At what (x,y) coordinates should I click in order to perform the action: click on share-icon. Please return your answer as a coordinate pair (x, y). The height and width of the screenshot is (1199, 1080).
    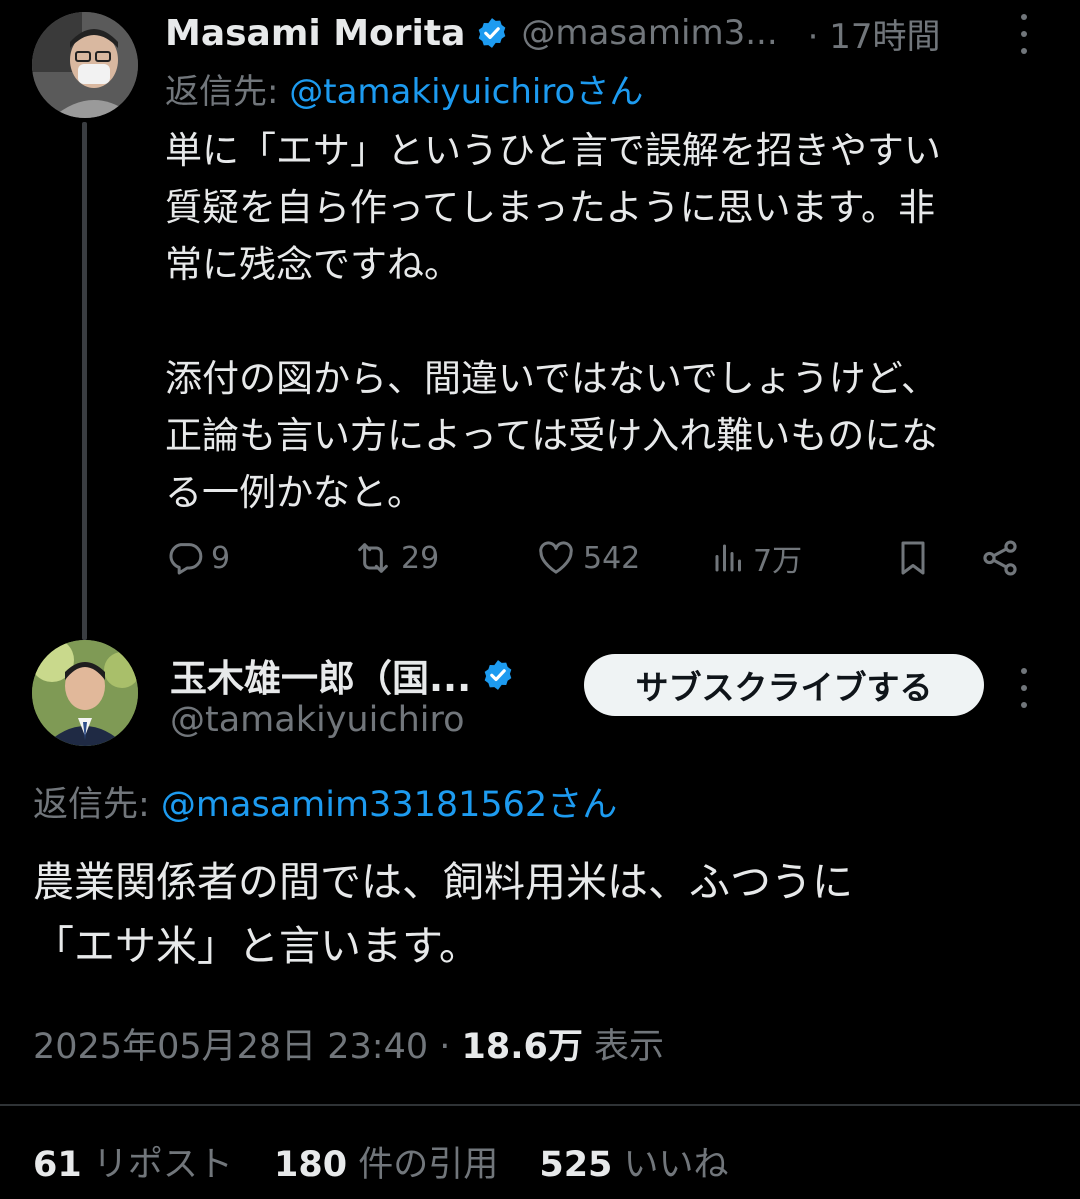
    Looking at the image, I should click on (1000, 558).